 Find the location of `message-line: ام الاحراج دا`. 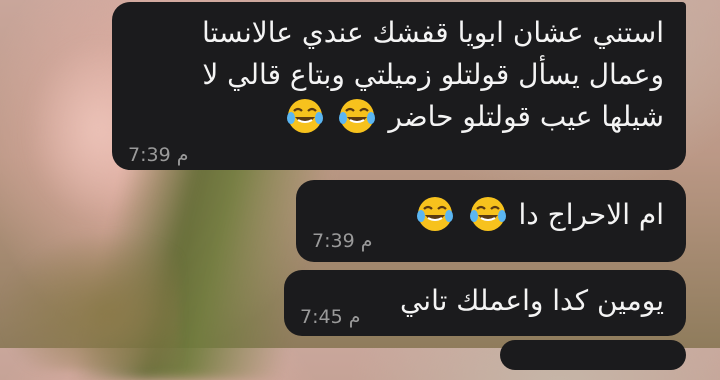

message-line: ام الاحراج دا is located at coordinates (538, 215).